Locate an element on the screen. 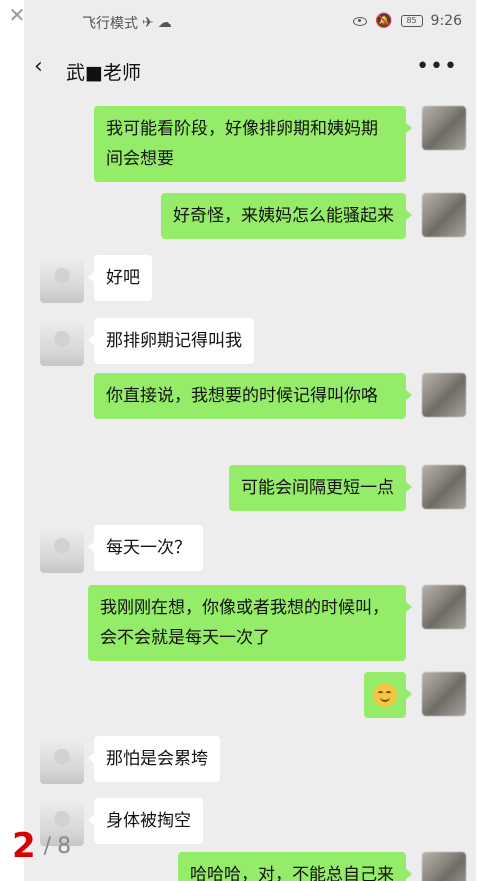 This screenshot has height=881, width=500. message-bubble: 好吧 is located at coordinates (120, 278).